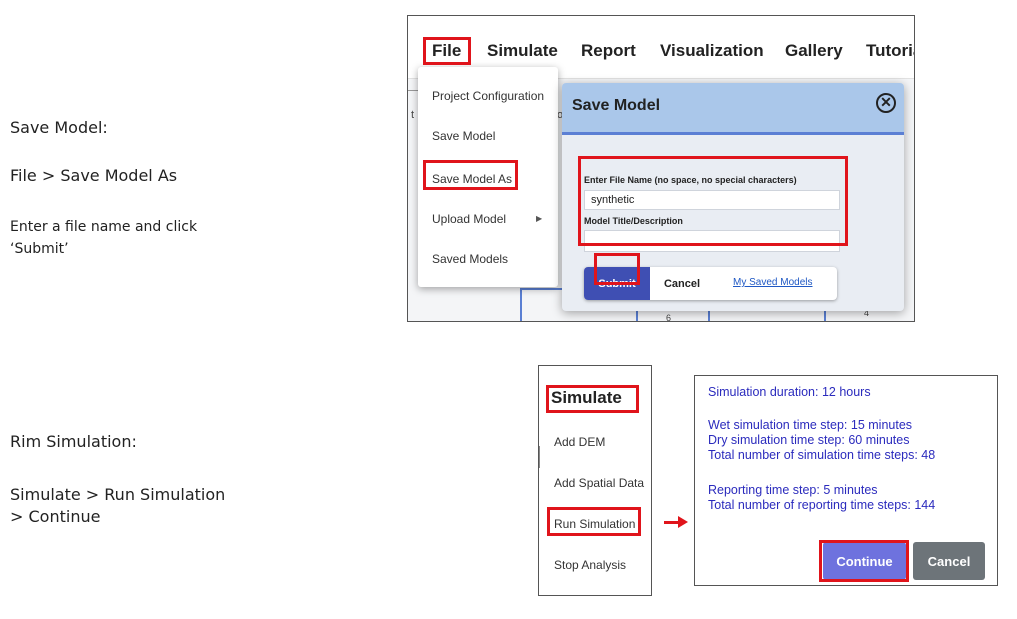 The width and height of the screenshot is (1017, 619). Describe the element at coordinates (772, 282) in the screenshot. I see `my-saved-models-link: My Saved Models` at that location.